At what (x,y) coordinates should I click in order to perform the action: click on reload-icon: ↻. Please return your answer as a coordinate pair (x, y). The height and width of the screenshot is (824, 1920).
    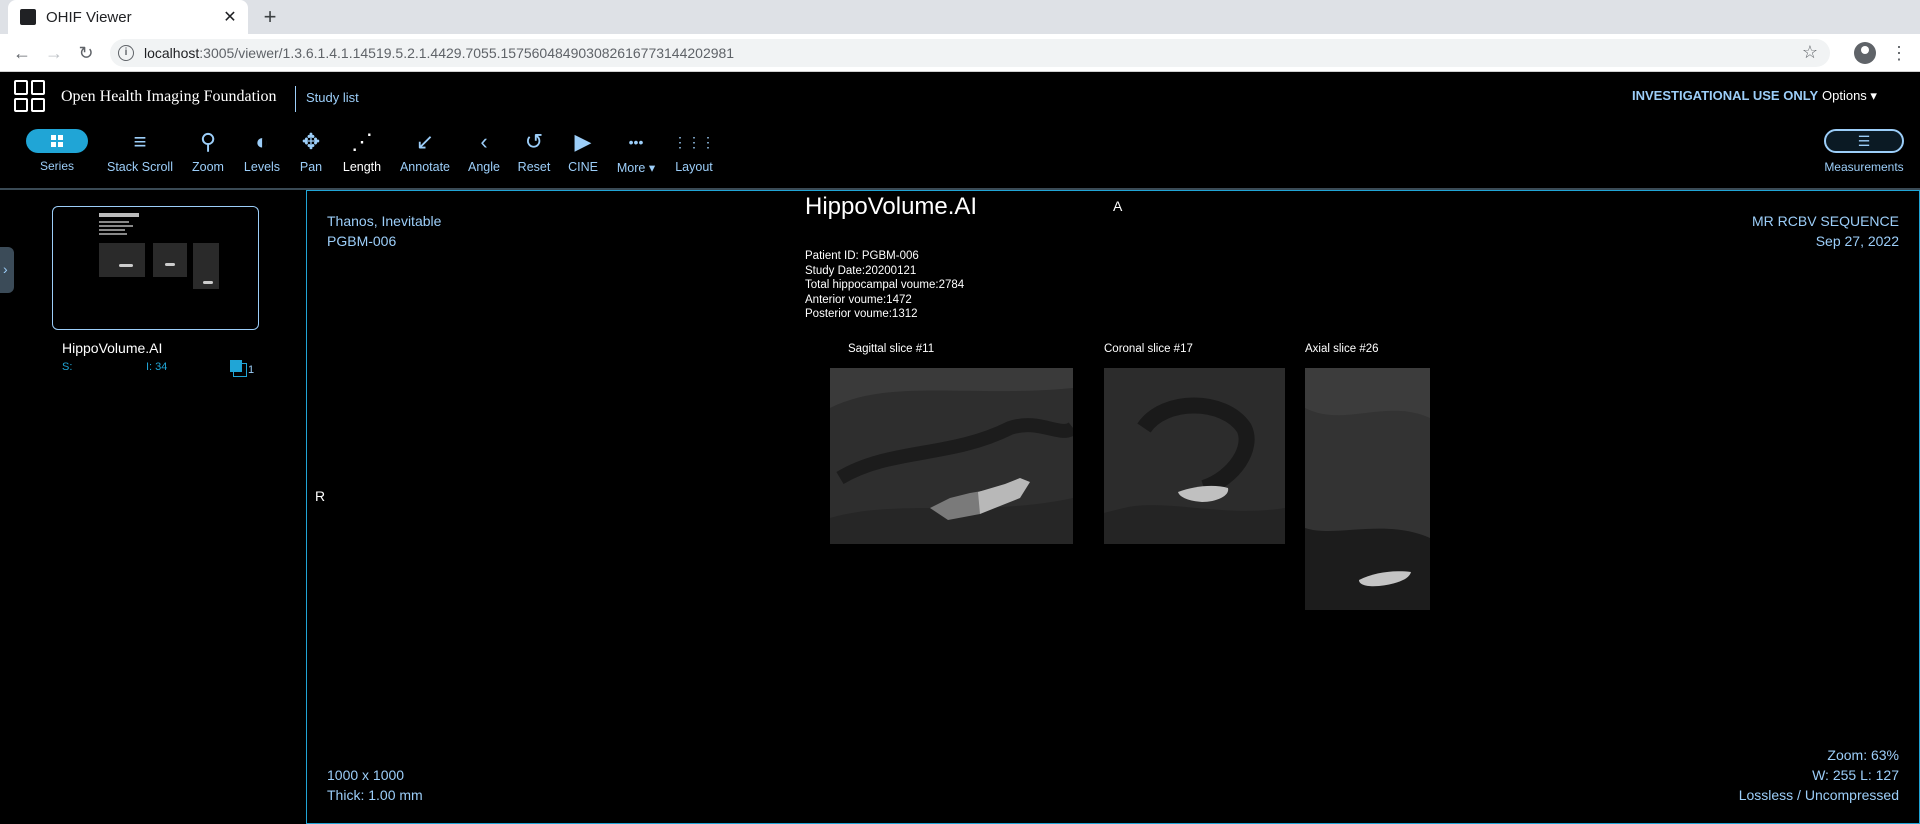
    Looking at the image, I should click on (86, 53).